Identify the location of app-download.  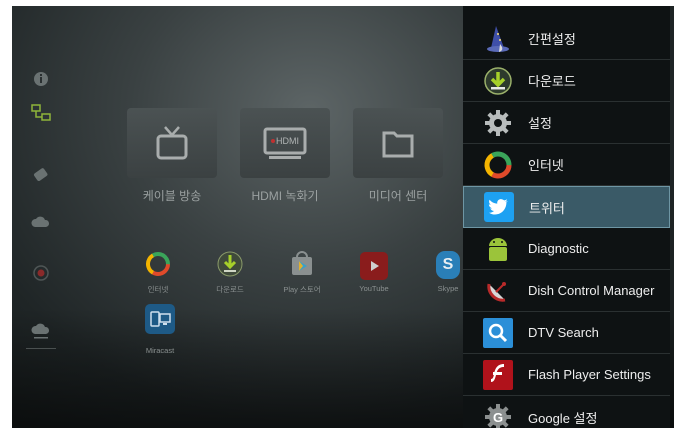
(230, 264).